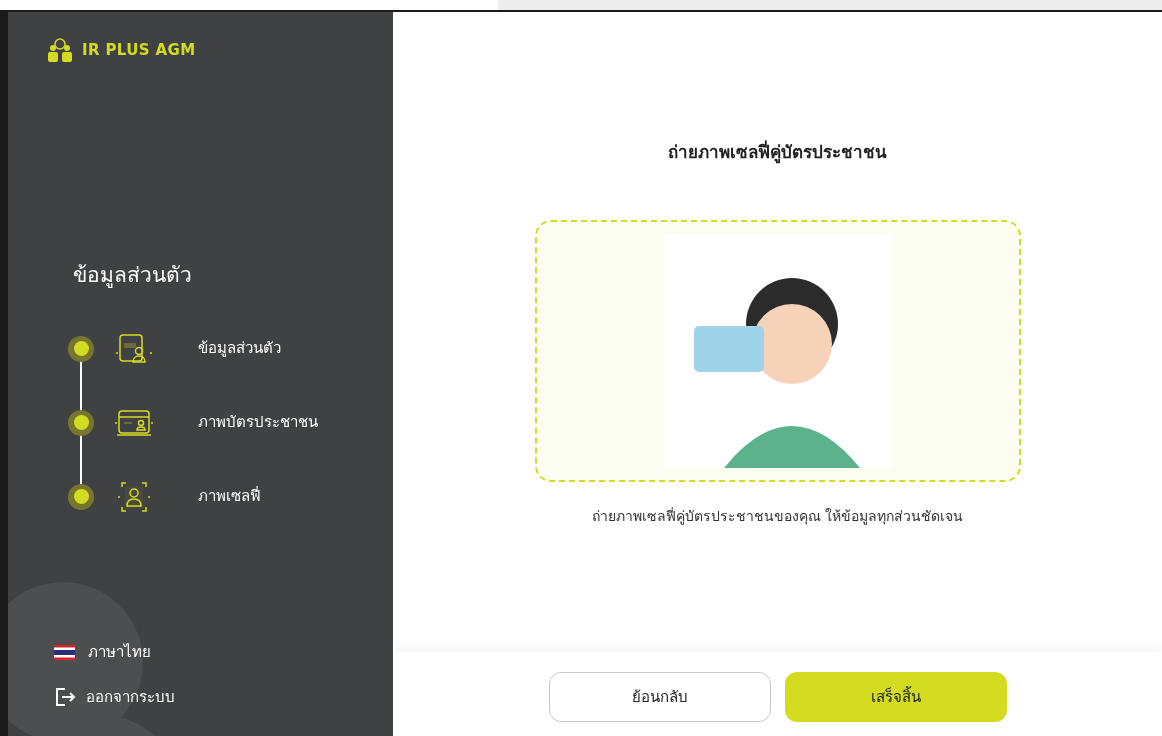 The image size is (1162, 736). What do you see at coordinates (895, 697) in the screenshot?
I see `finish-button: เสร็จสิ้น` at bounding box center [895, 697].